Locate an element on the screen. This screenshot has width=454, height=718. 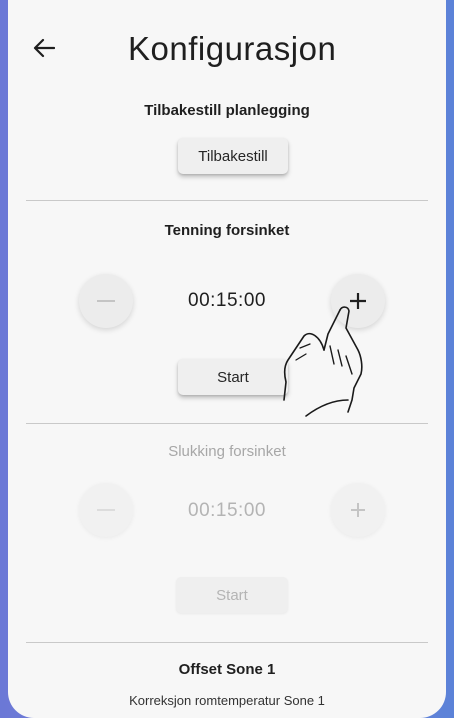
page-title: Konfigurasjon is located at coordinates (232, 48).